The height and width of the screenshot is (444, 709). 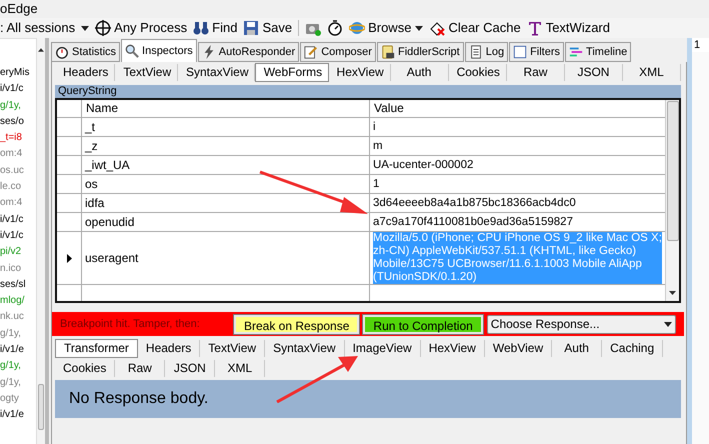 I want to click on binoculars-icon, so click(x=201, y=28).